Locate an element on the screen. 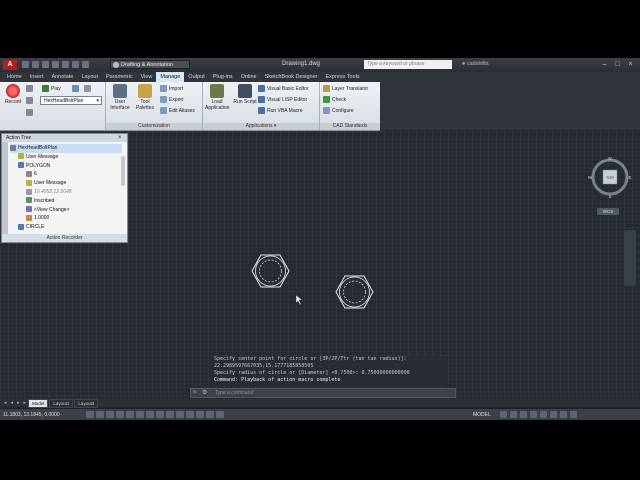  layout-tab-model: Model is located at coordinates (38, 403).